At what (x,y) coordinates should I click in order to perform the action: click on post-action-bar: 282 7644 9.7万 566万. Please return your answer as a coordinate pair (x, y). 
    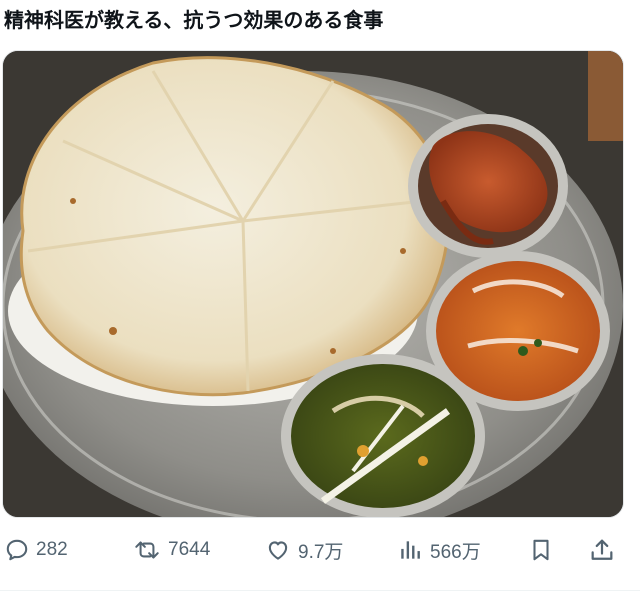
    Looking at the image, I should click on (320, 550).